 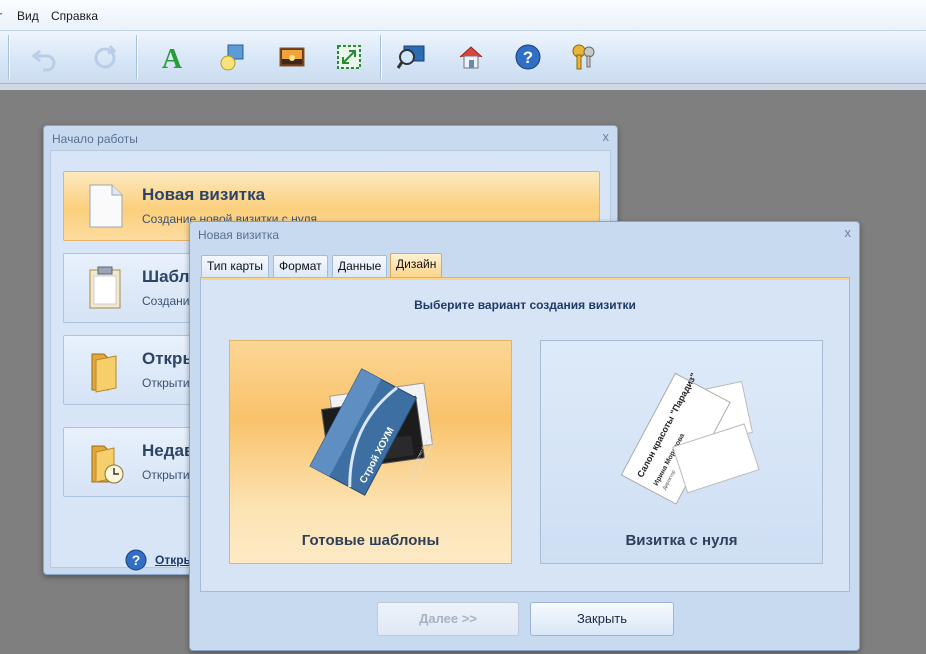 I want to click on clipboard-icon, so click(x=105, y=287).